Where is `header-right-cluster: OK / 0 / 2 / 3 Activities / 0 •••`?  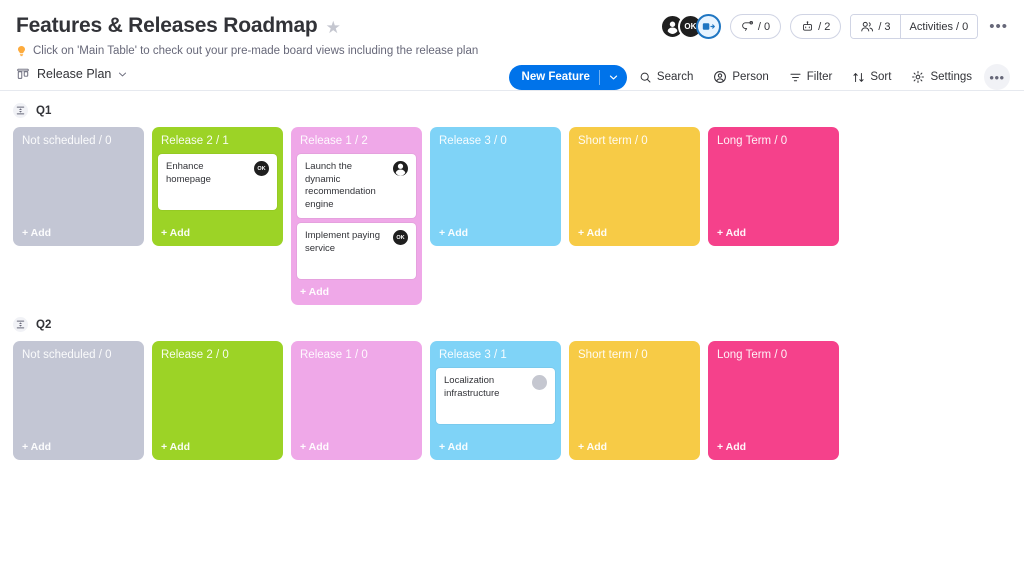 header-right-cluster: OK / 0 / 2 / 3 Activities / 0 ••• is located at coordinates (834, 26).